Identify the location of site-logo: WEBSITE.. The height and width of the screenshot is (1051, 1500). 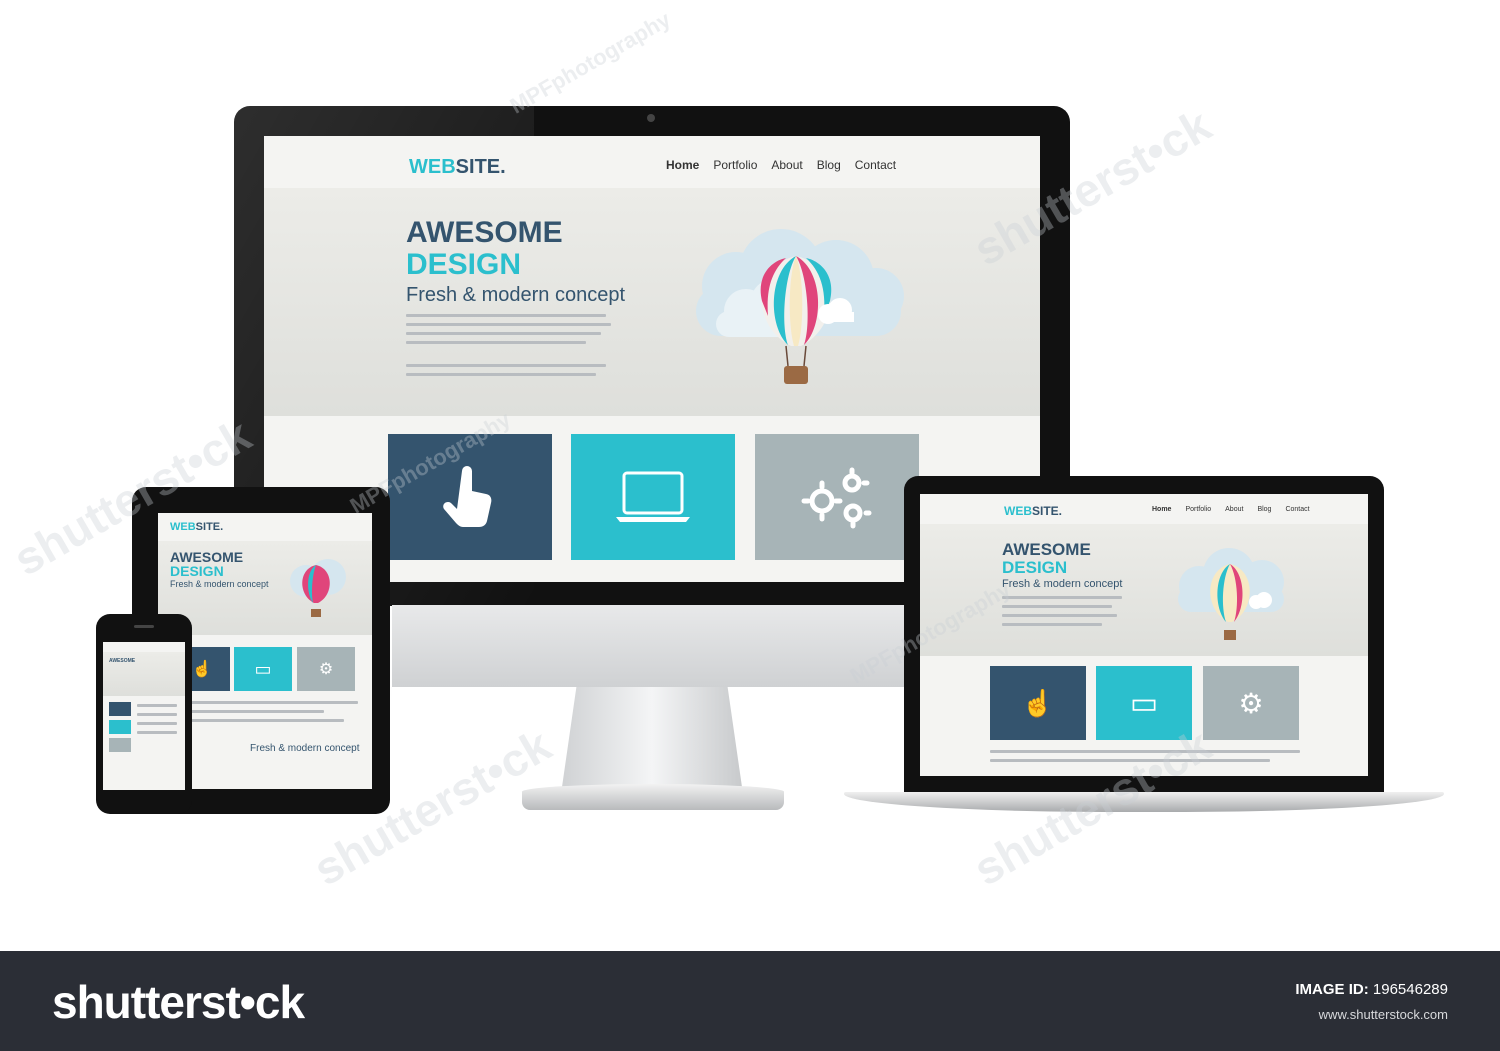
(457, 167).